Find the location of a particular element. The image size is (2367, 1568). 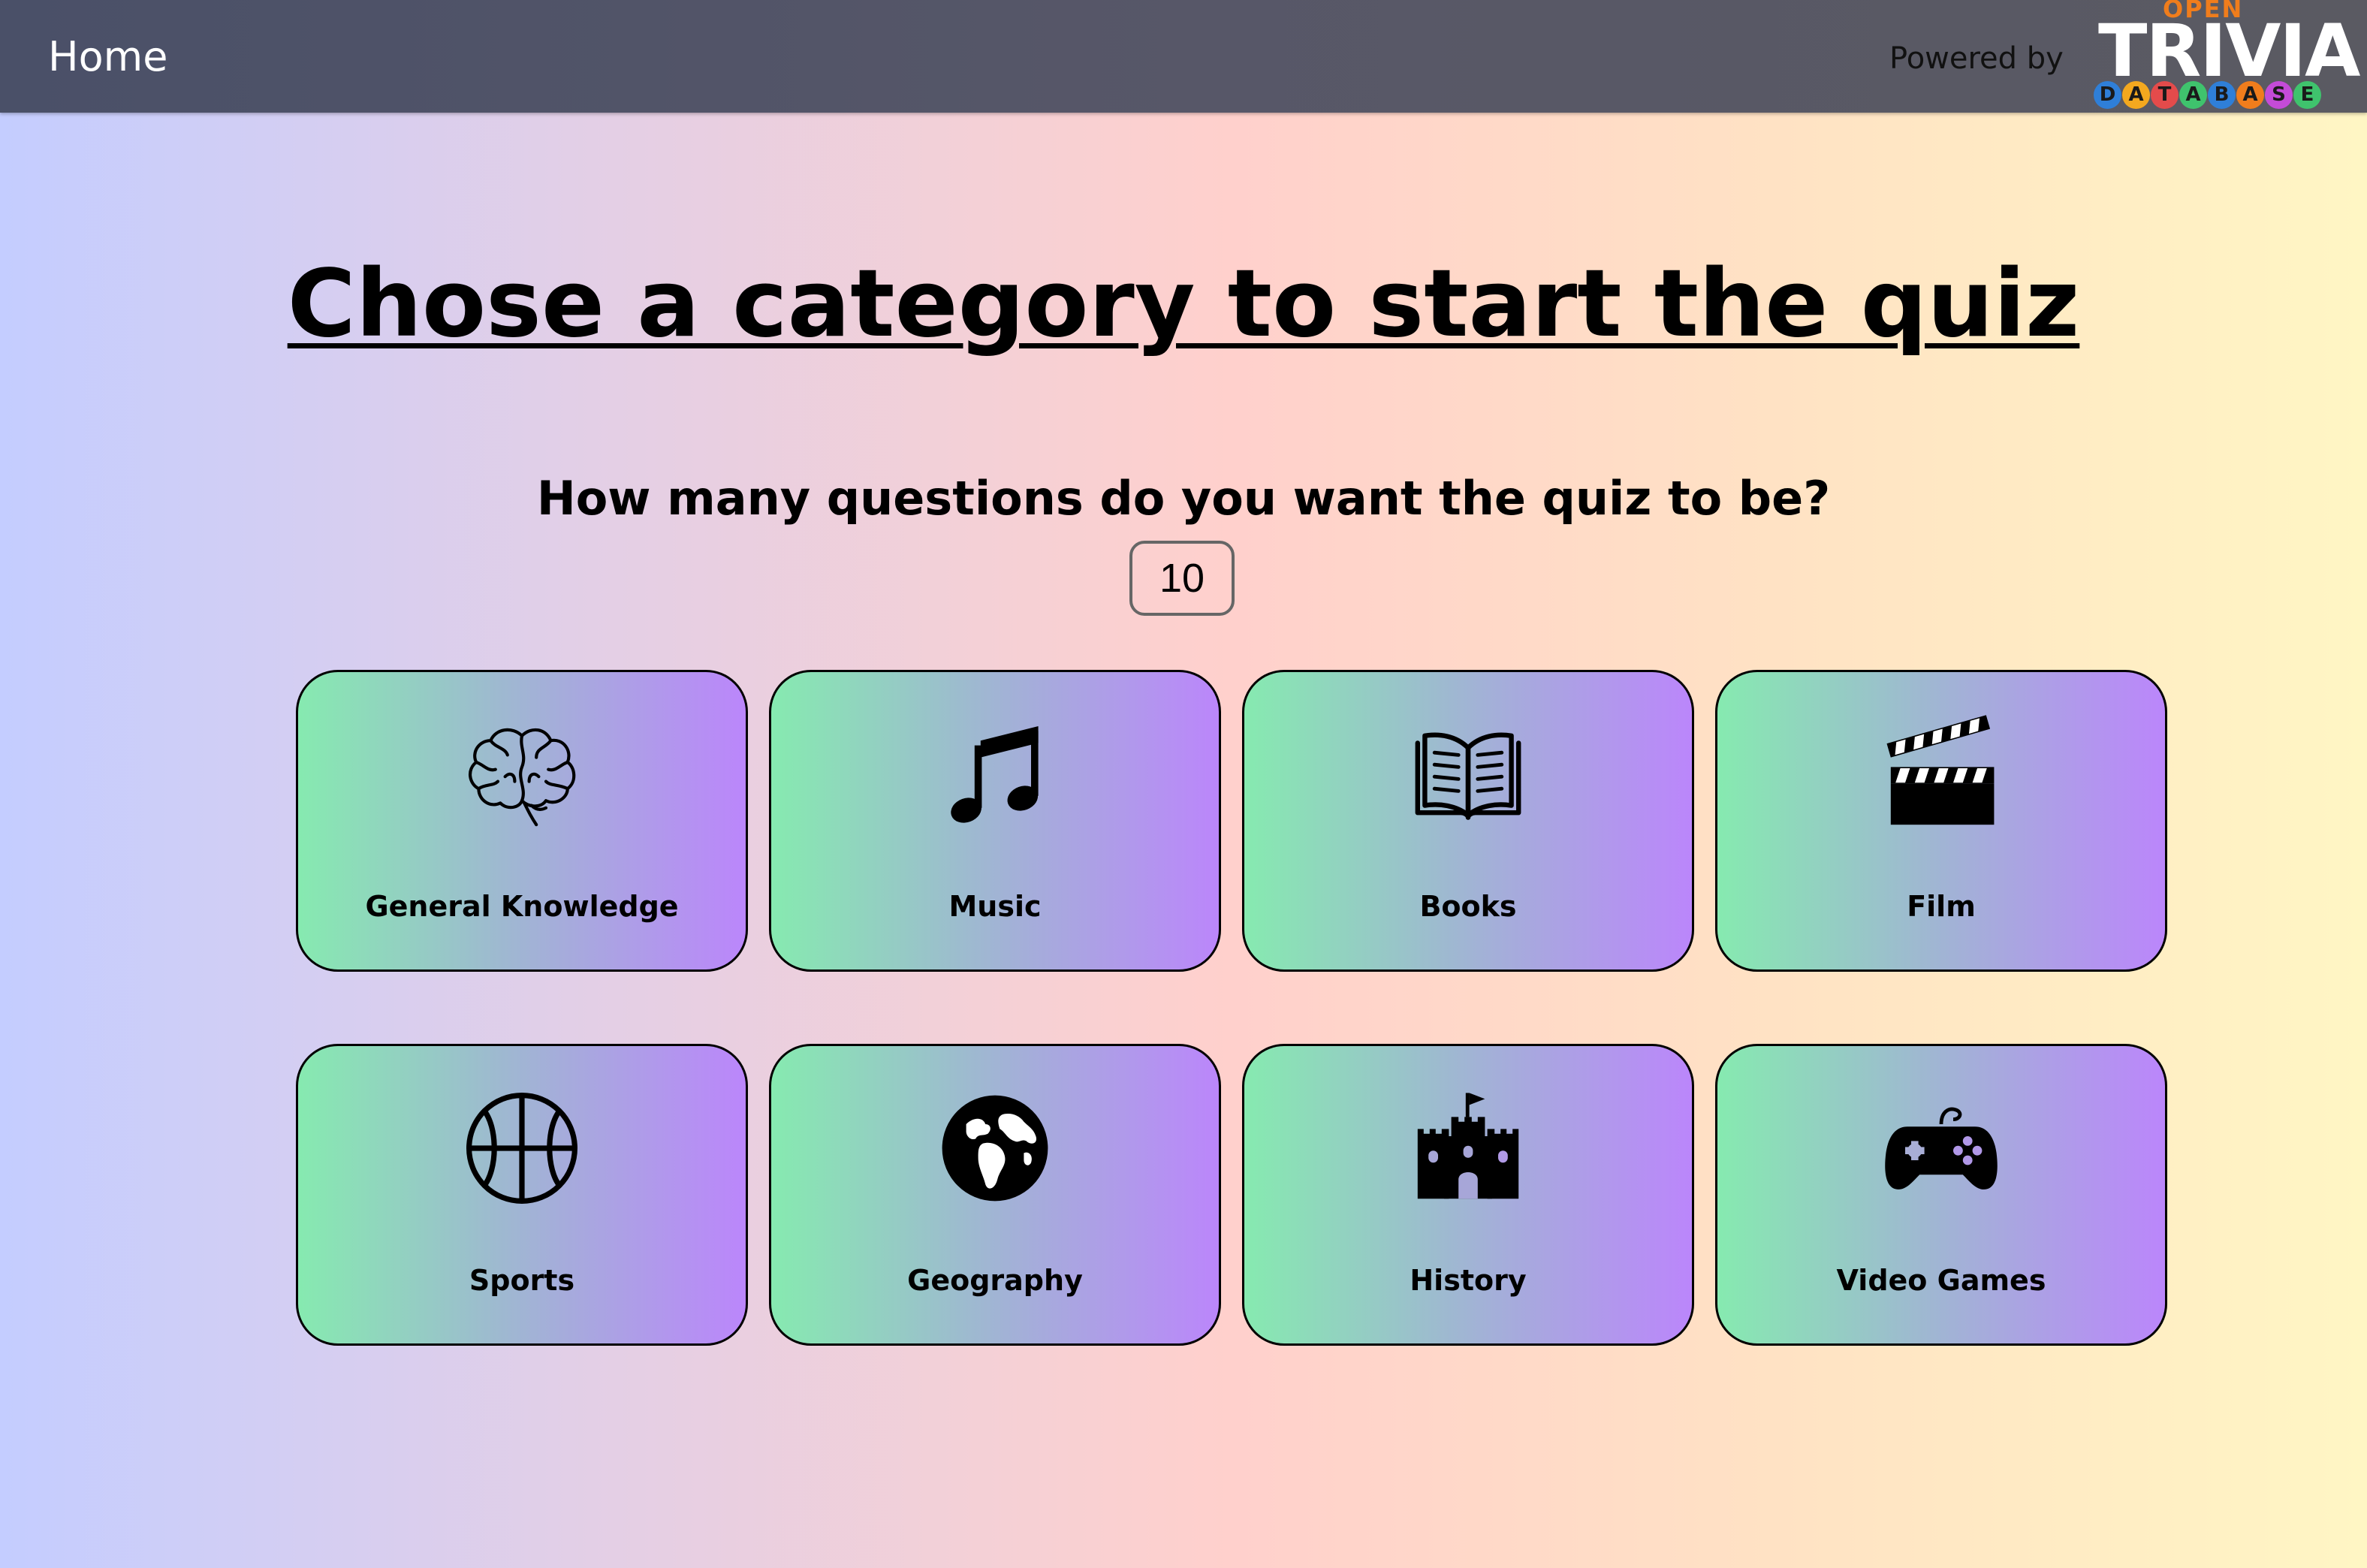

category-label: Geography is located at coordinates (995, 1280).